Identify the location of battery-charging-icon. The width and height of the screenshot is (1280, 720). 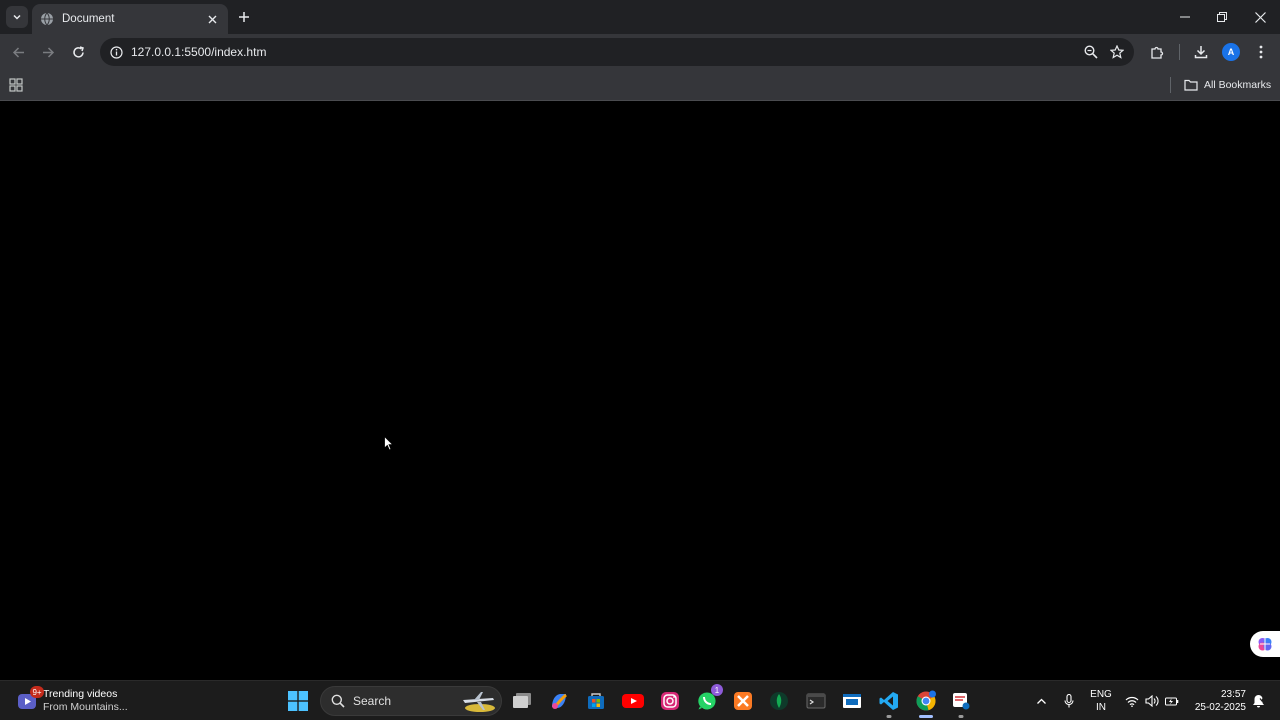
(1172, 701).